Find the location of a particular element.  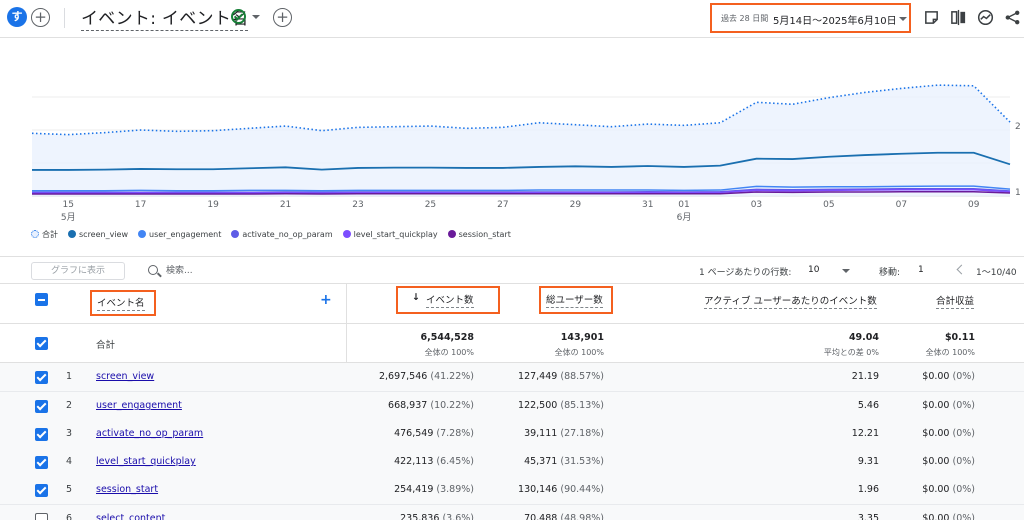

table-toolbar: グラフに表示 1 ページあたりの行数: 10 移動: 1 1～10/40 is located at coordinates (512, 270).